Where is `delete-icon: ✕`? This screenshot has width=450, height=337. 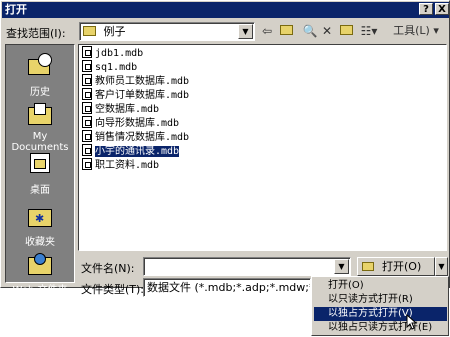
delete-icon: ✕ is located at coordinates (327, 31).